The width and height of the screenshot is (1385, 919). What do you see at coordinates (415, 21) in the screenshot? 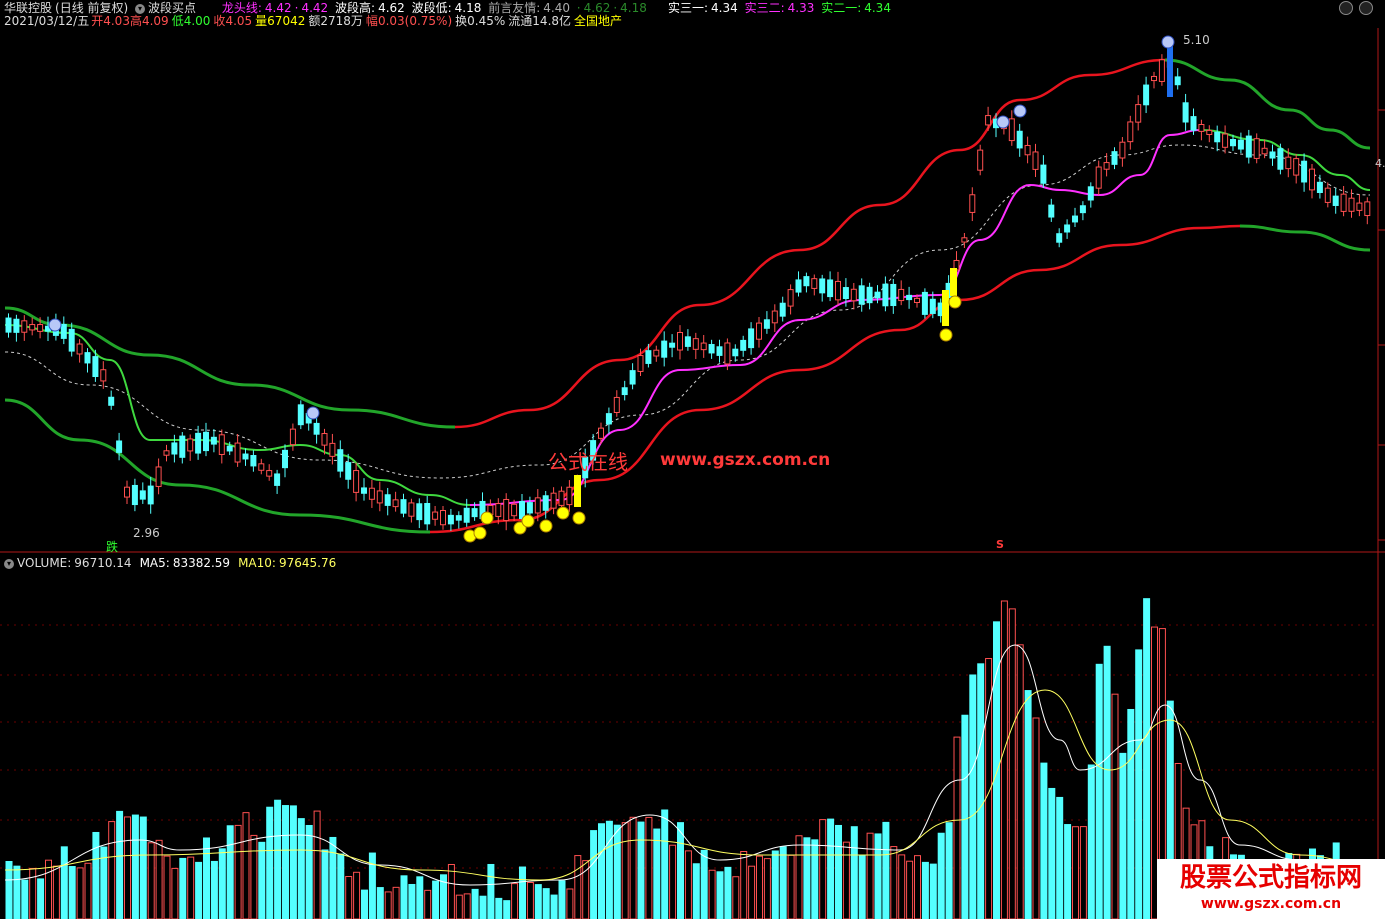
I see `chg-val: 0.03(0.75%)` at bounding box center [415, 21].